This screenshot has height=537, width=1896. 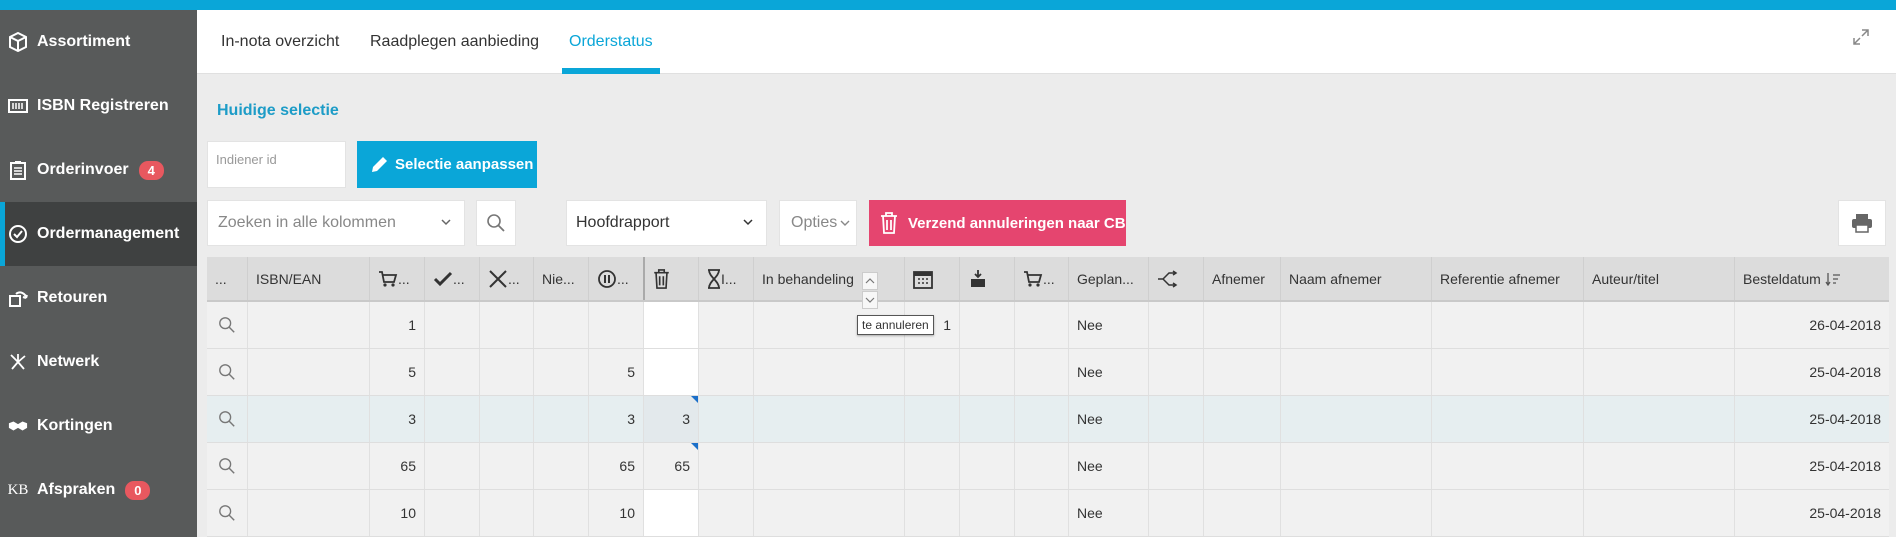 What do you see at coordinates (870, 291) in the screenshot?
I see `column-stepper` at bounding box center [870, 291].